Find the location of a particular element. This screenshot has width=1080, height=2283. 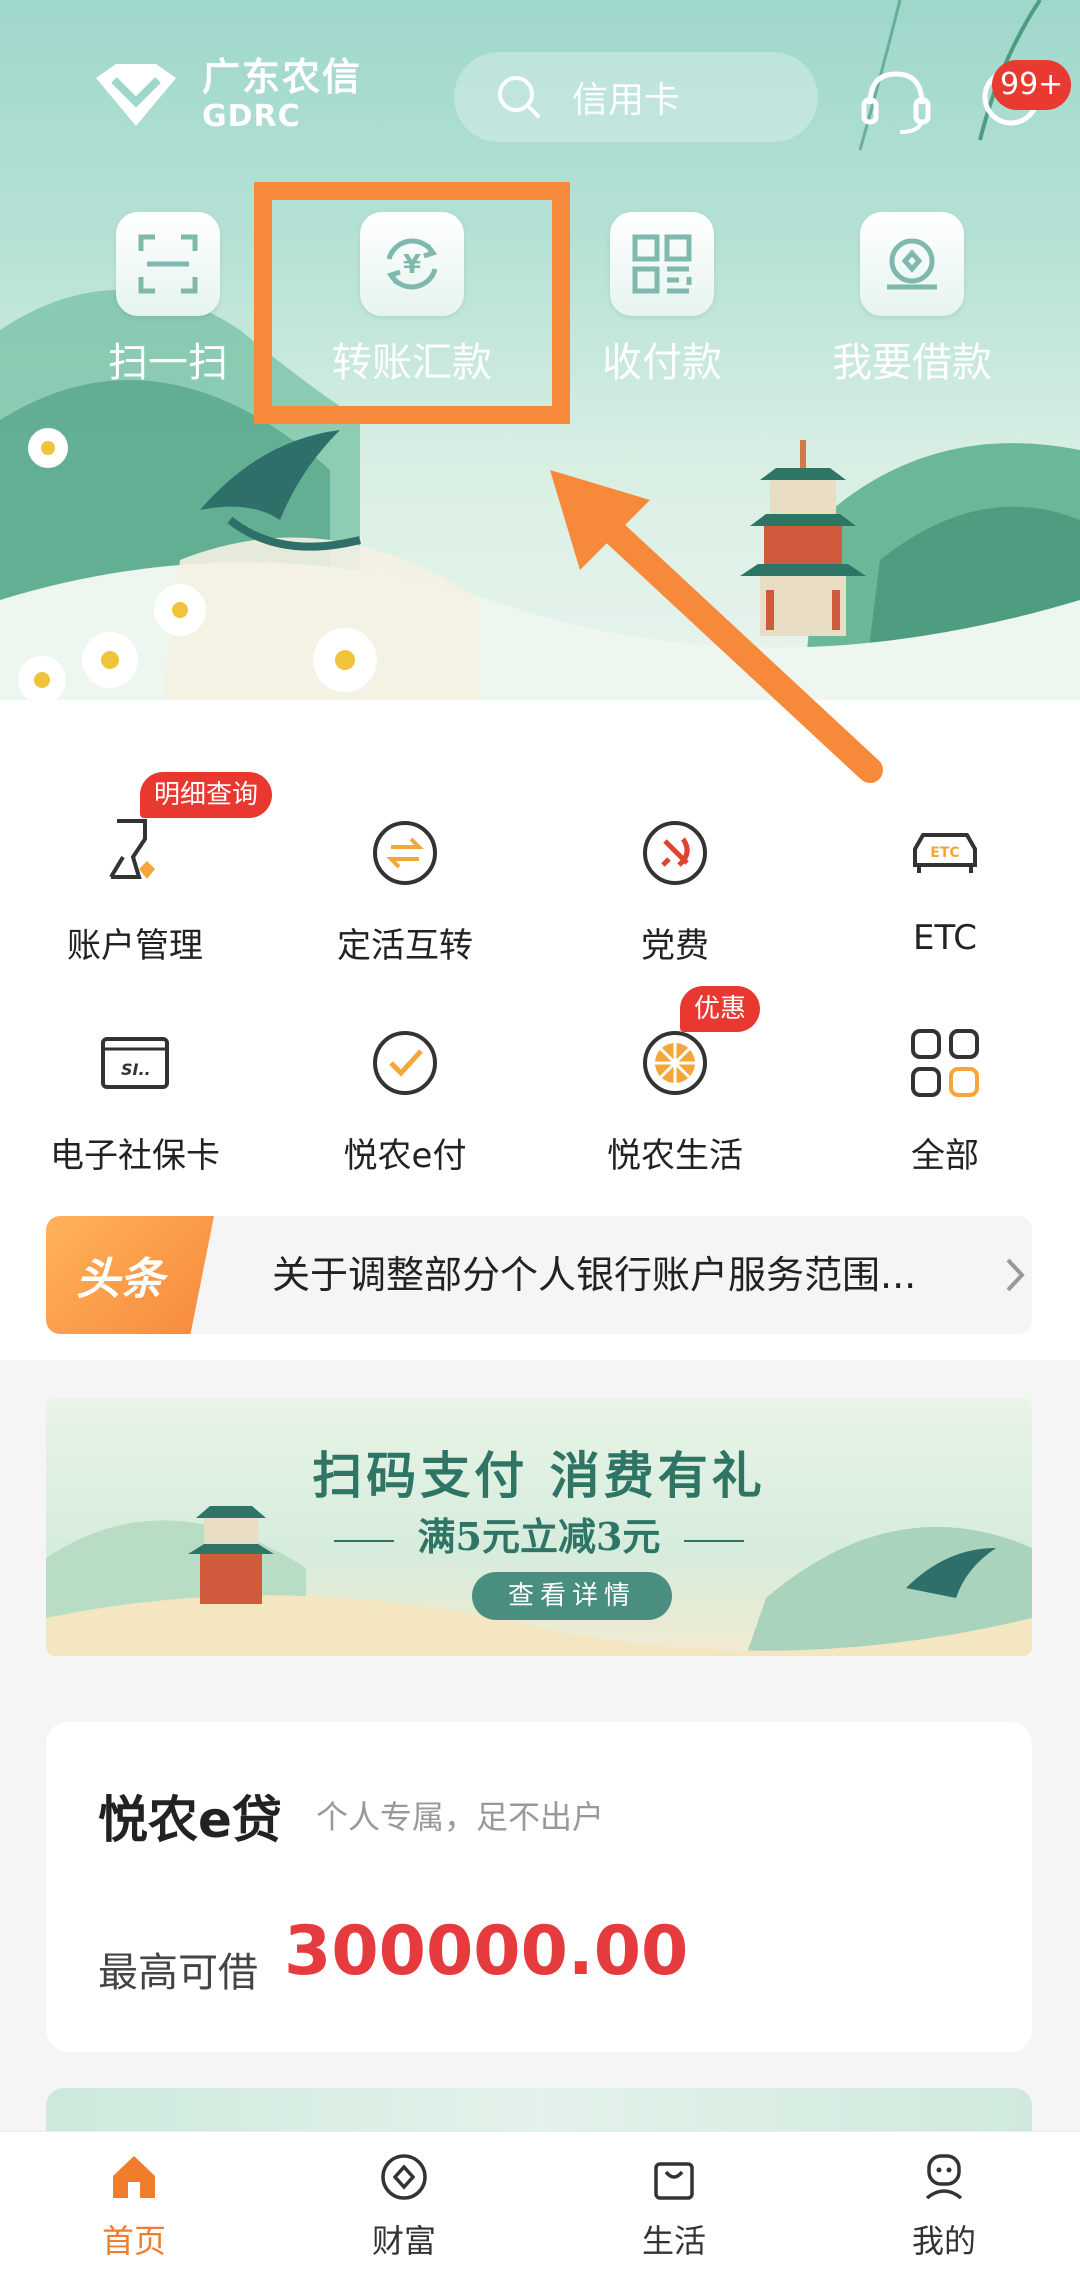

service-all: 全部 is located at coordinates (945, 1098).